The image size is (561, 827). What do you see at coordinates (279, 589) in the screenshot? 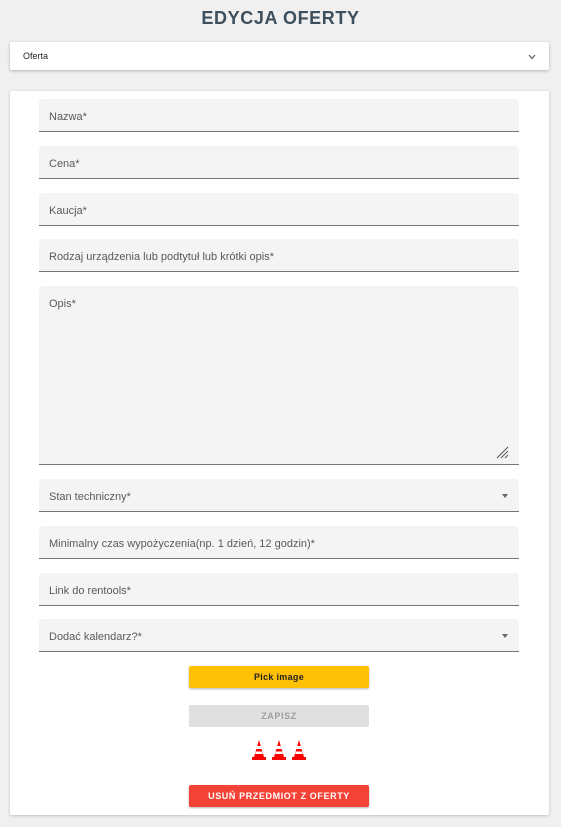
I see `rentools-link-field: Link do rentools*` at bounding box center [279, 589].